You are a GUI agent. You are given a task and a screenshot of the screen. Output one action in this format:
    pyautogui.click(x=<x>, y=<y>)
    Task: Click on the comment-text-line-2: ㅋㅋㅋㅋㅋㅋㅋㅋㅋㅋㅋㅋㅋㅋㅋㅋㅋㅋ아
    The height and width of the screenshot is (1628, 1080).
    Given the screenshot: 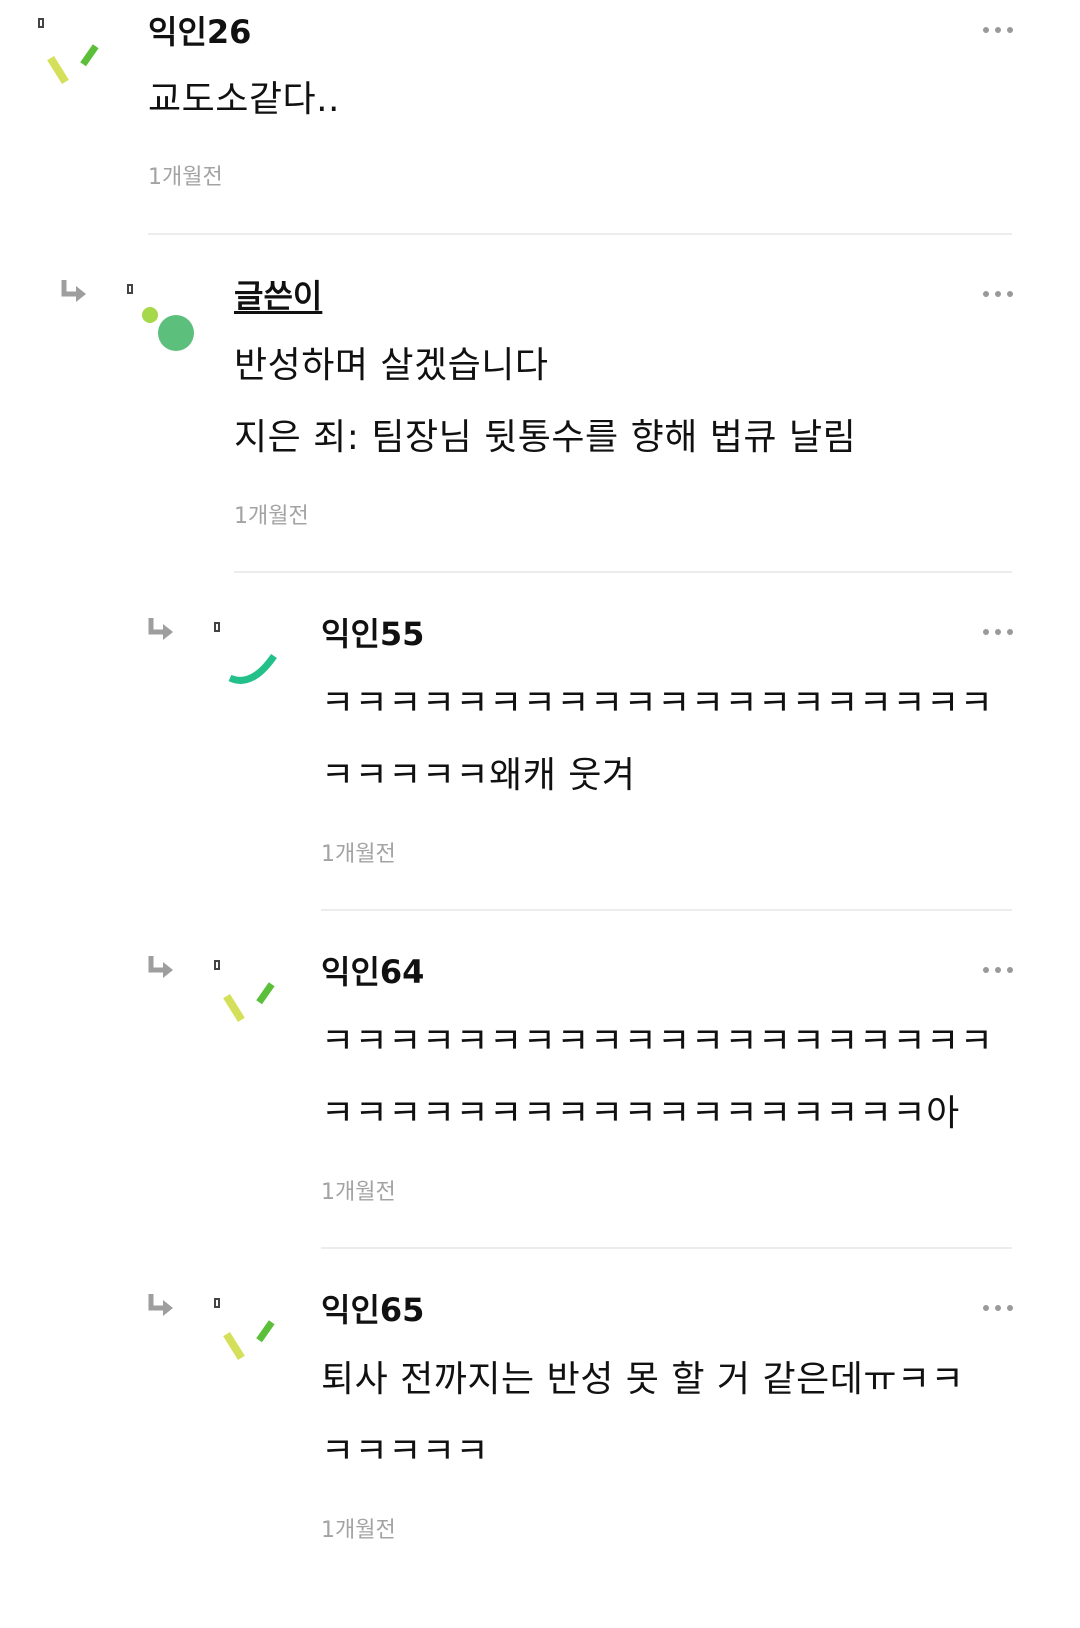 What is the action you would take?
    pyautogui.click(x=640, y=1113)
    